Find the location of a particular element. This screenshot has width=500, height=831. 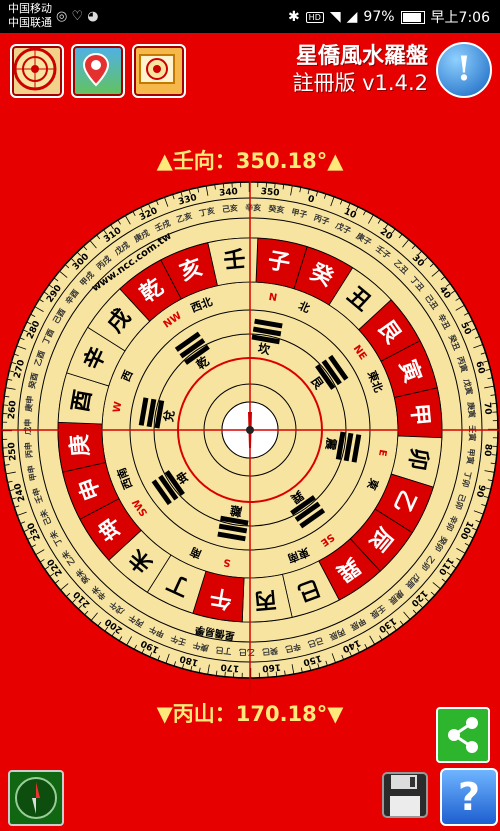

save-button is located at coordinates (405, 795).